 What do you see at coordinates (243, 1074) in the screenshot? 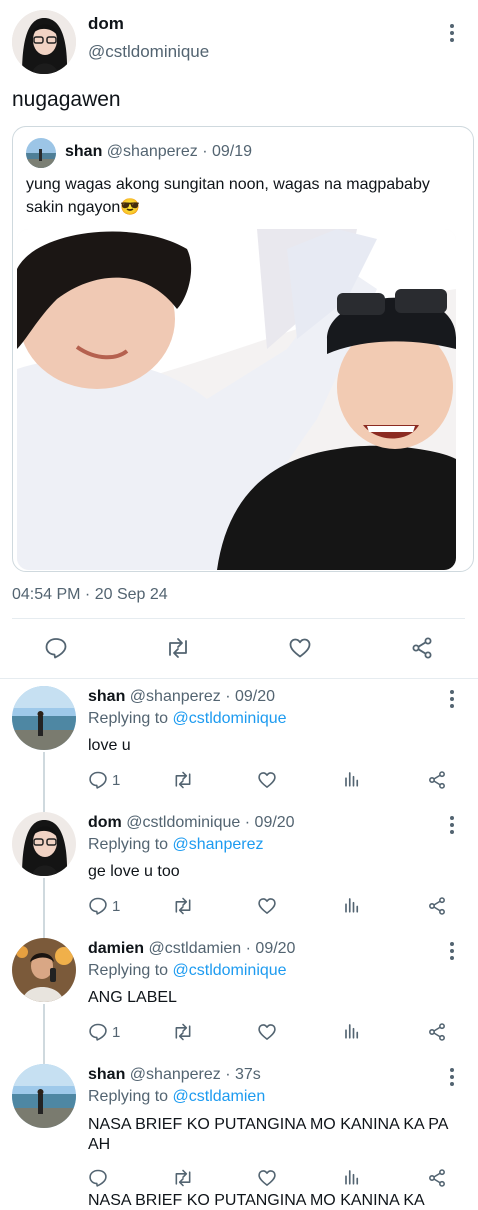
I see `reply-date: · 37s` at bounding box center [243, 1074].